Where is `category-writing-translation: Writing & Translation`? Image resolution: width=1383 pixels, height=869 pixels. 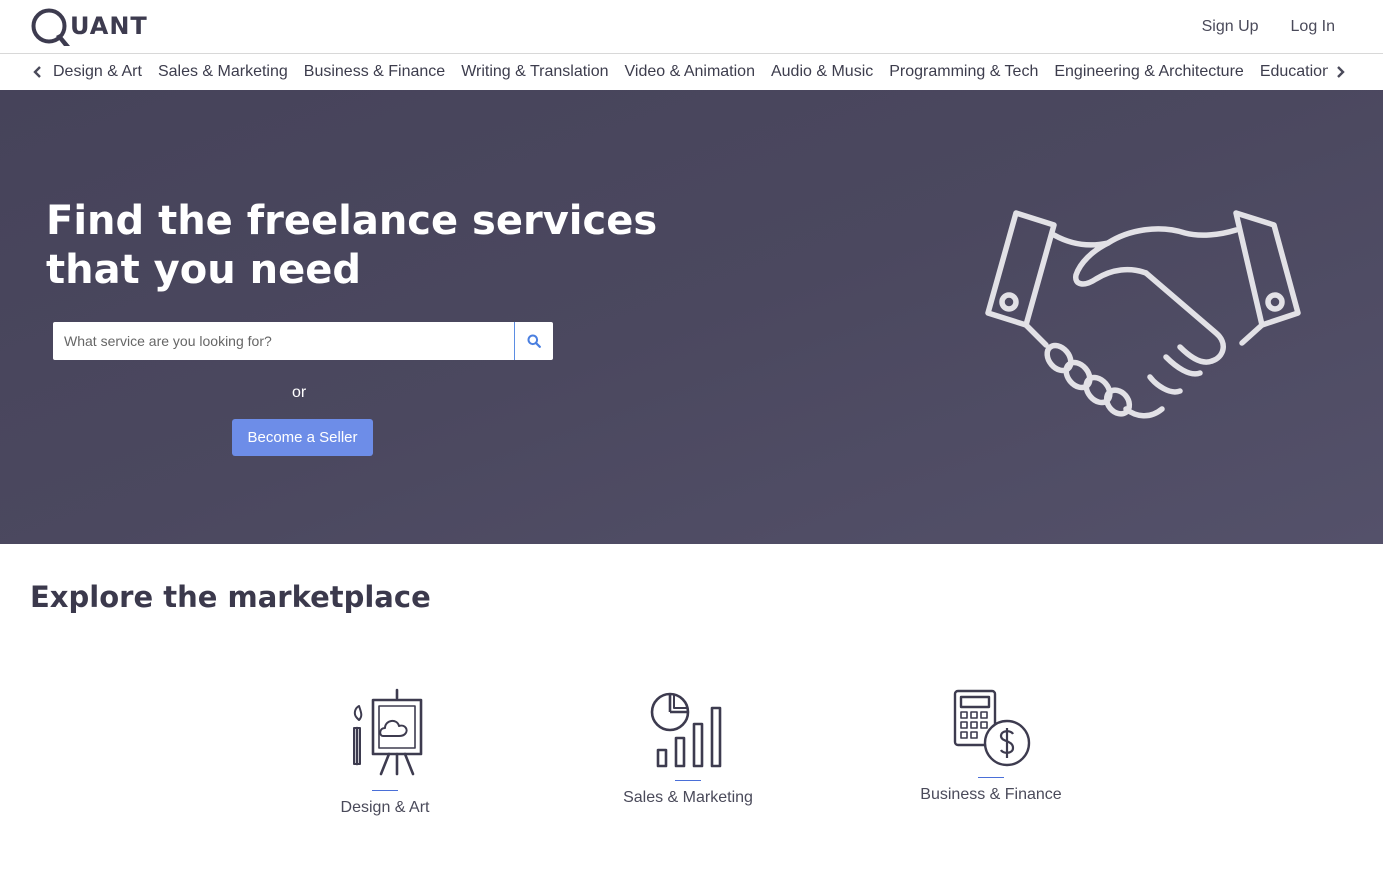 category-writing-translation: Writing & Translation is located at coordinates (534, 72).